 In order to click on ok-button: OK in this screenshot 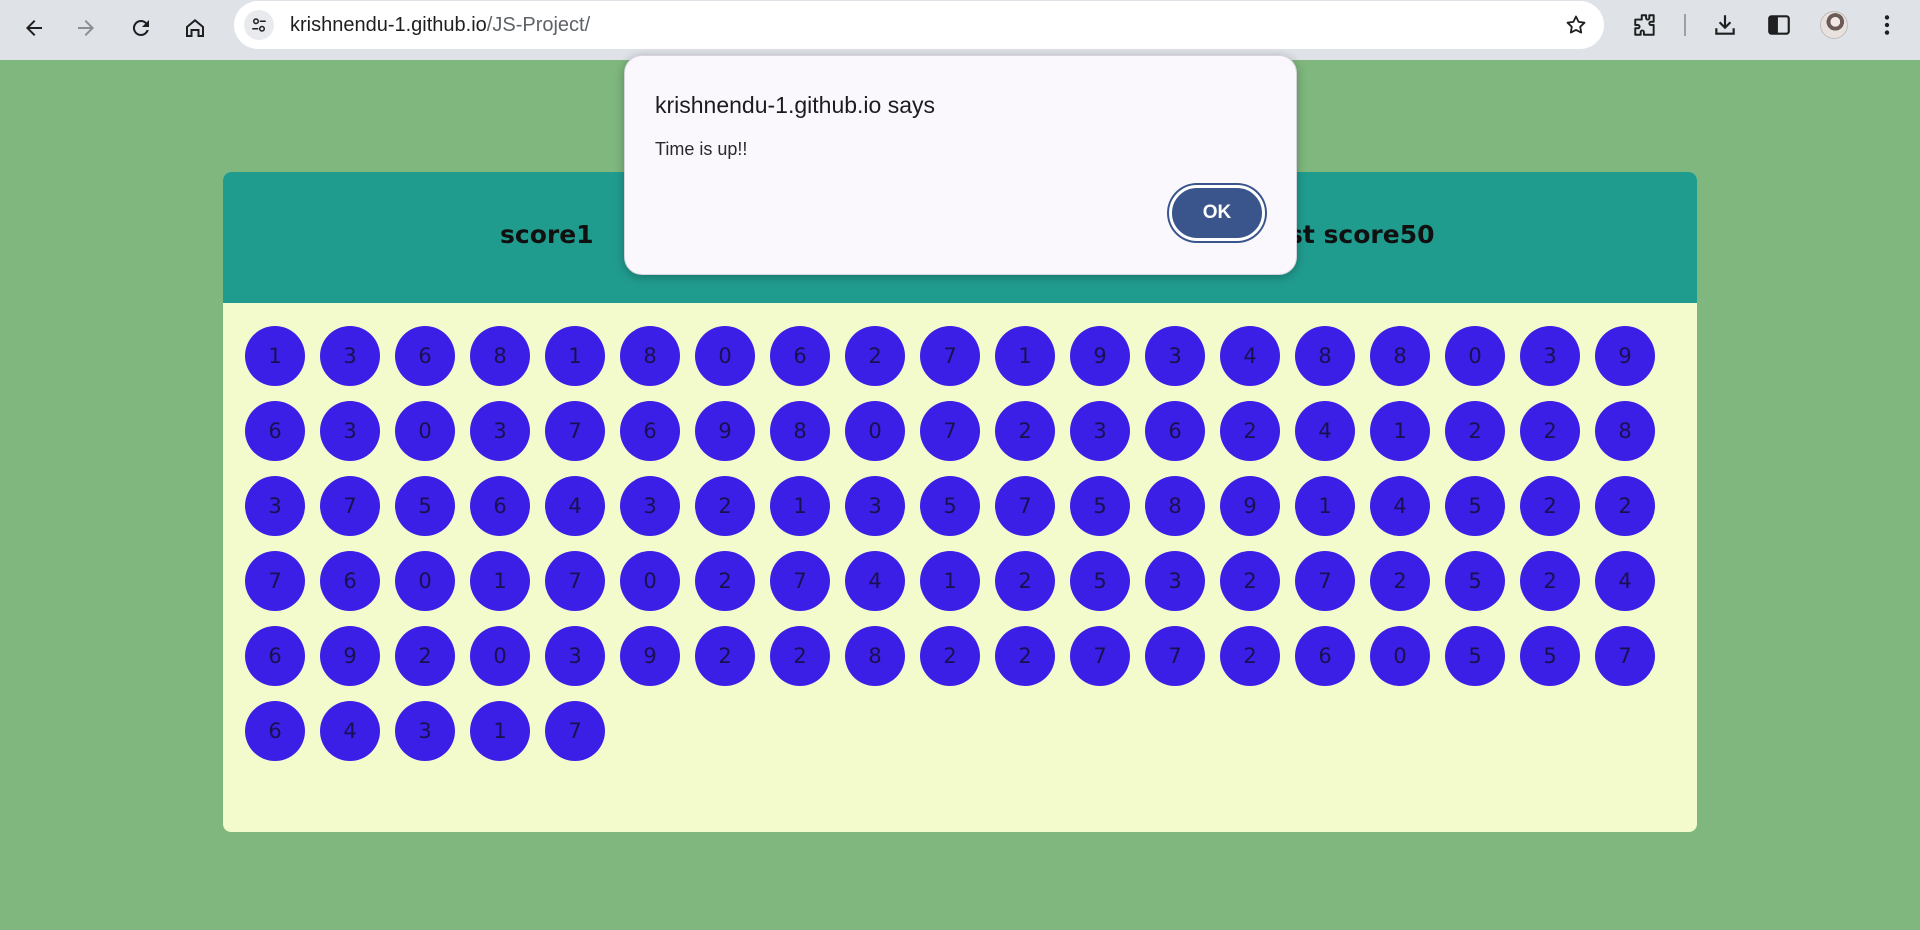, I will do `click(1217, 213)`.